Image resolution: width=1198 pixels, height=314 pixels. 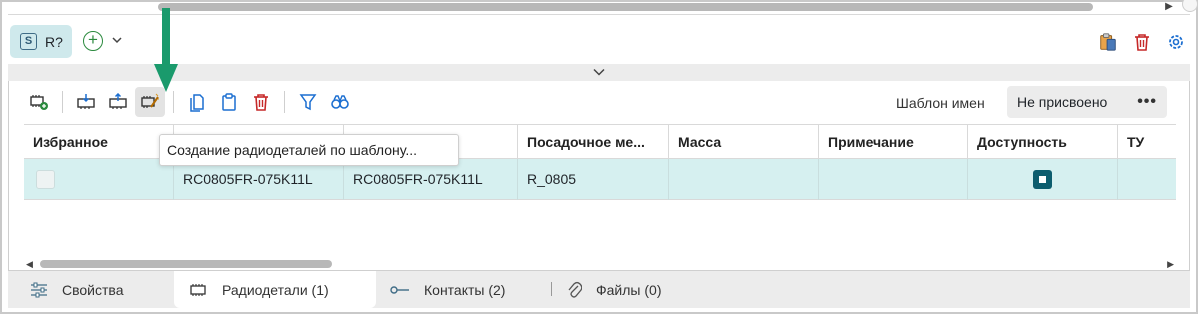 I want to click on filter-icon, so click(x=308, y=102).